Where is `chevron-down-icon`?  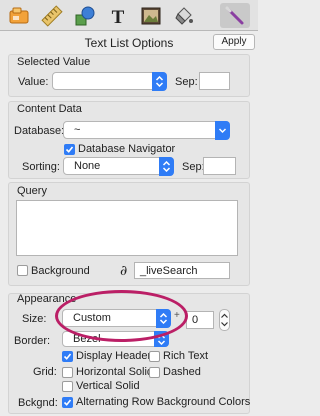 chevron-down-icon is located at coordinates (222, 131).